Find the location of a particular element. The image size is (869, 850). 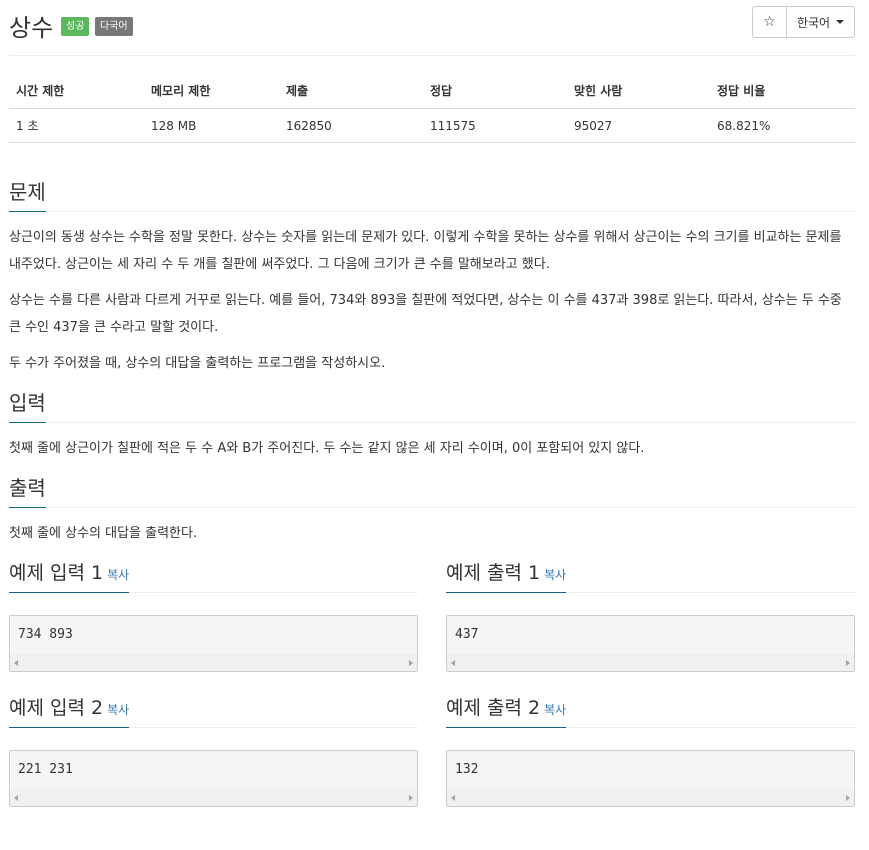

sample-output-2-heading-wrap: 예제 출력 2 복사 is located at coordinates (650, 710).